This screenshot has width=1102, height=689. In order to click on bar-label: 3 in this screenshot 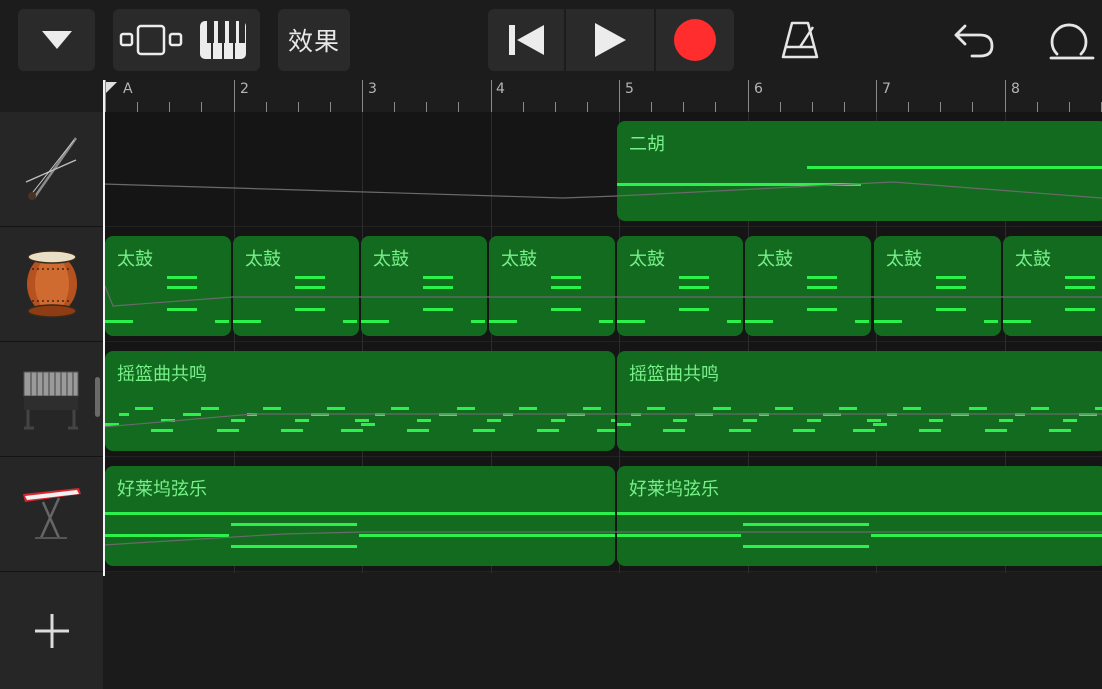, I will do `click(372, 89)`.